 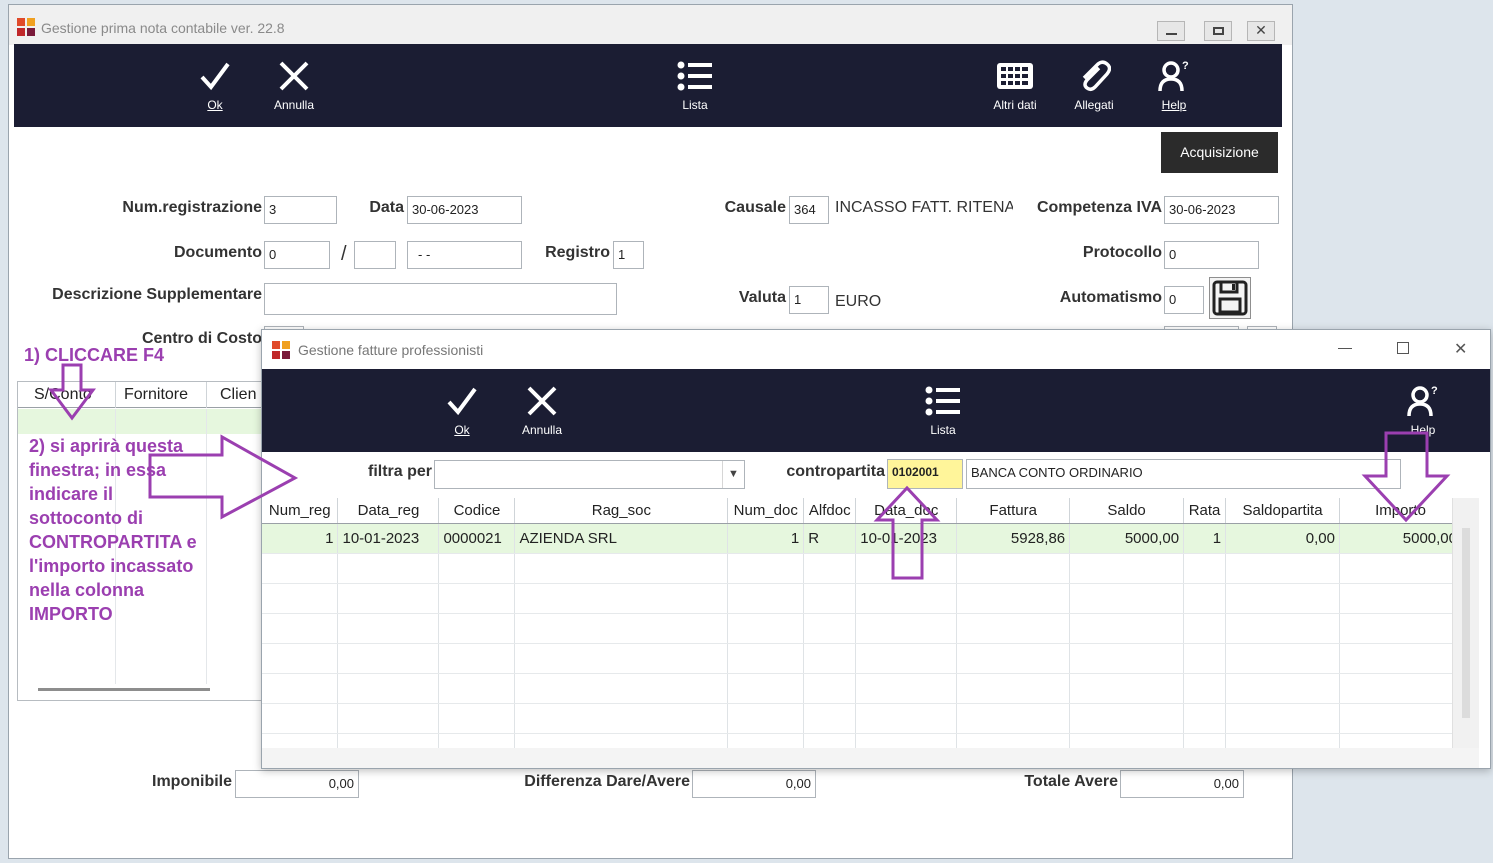 What do you see at coordinates (907, 532) in the screenshot?
I see `up-arrow-contropartita` at bounding box center [907, 532].